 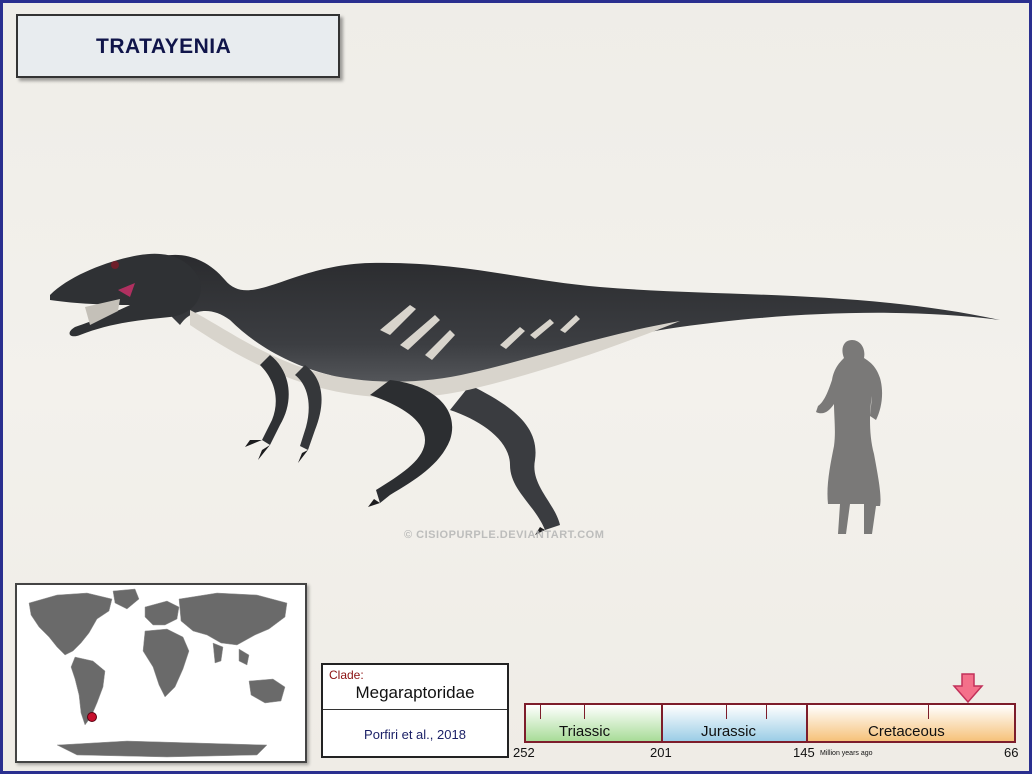 What do you see at coordinates (504, 535) in the screenshot?
I see `watermark: © CISIOPURPLE.DEVIANTART.COM` at bounding box center [504, 535].